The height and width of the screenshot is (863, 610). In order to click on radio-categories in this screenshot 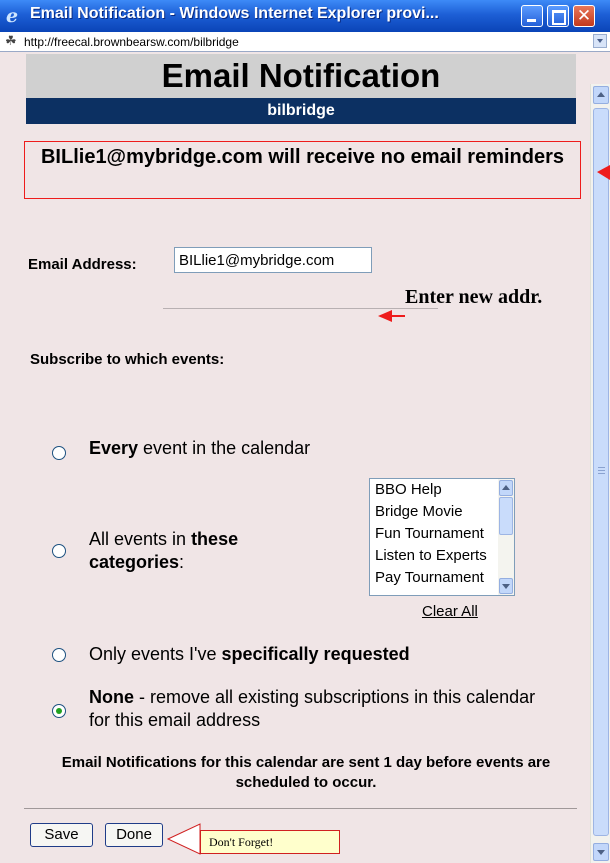, I will do `click(59, 551)`.